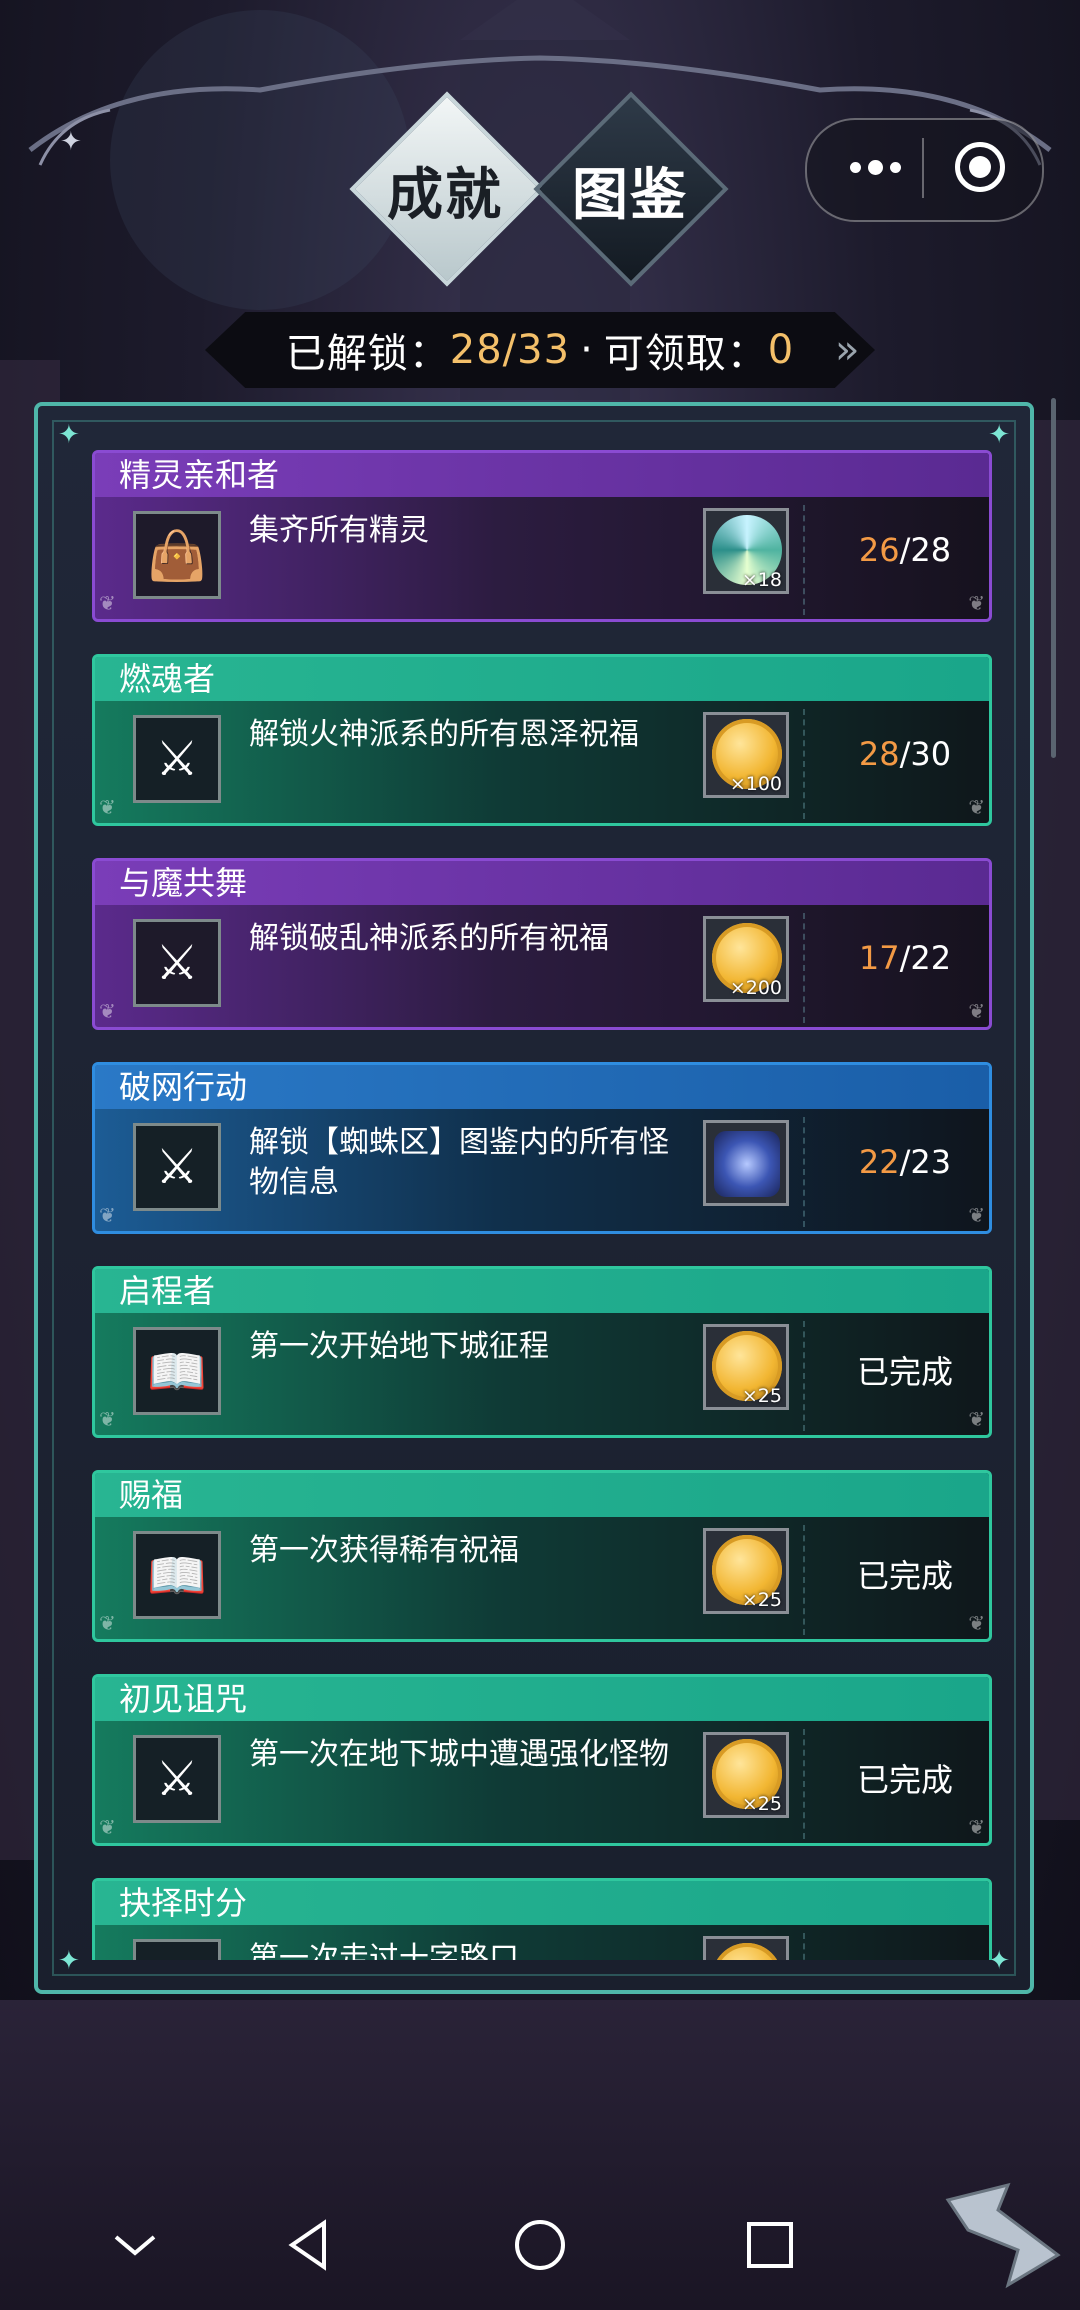  I want to click on achievement-title: 破网行动, so click(542, 1087).